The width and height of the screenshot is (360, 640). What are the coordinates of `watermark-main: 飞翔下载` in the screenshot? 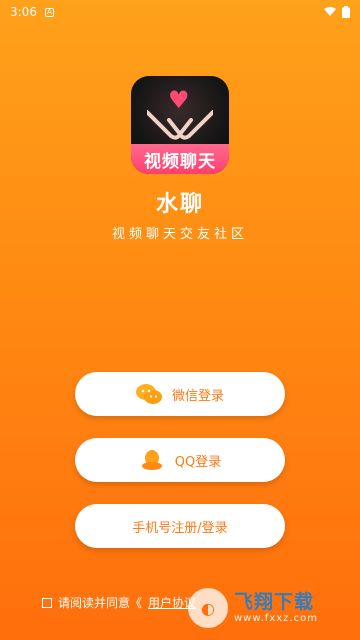 It's located at (274, 602).